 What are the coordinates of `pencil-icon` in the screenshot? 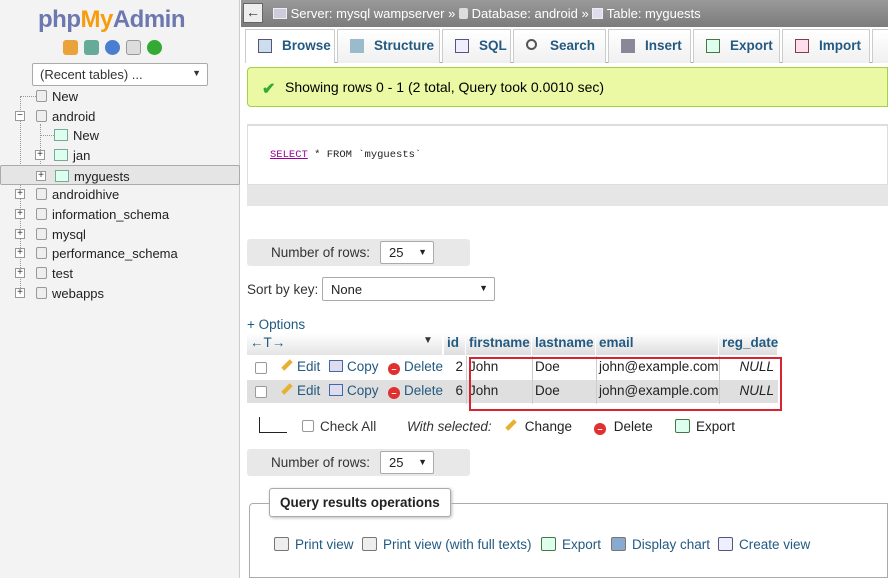 It's located at (287, 365).